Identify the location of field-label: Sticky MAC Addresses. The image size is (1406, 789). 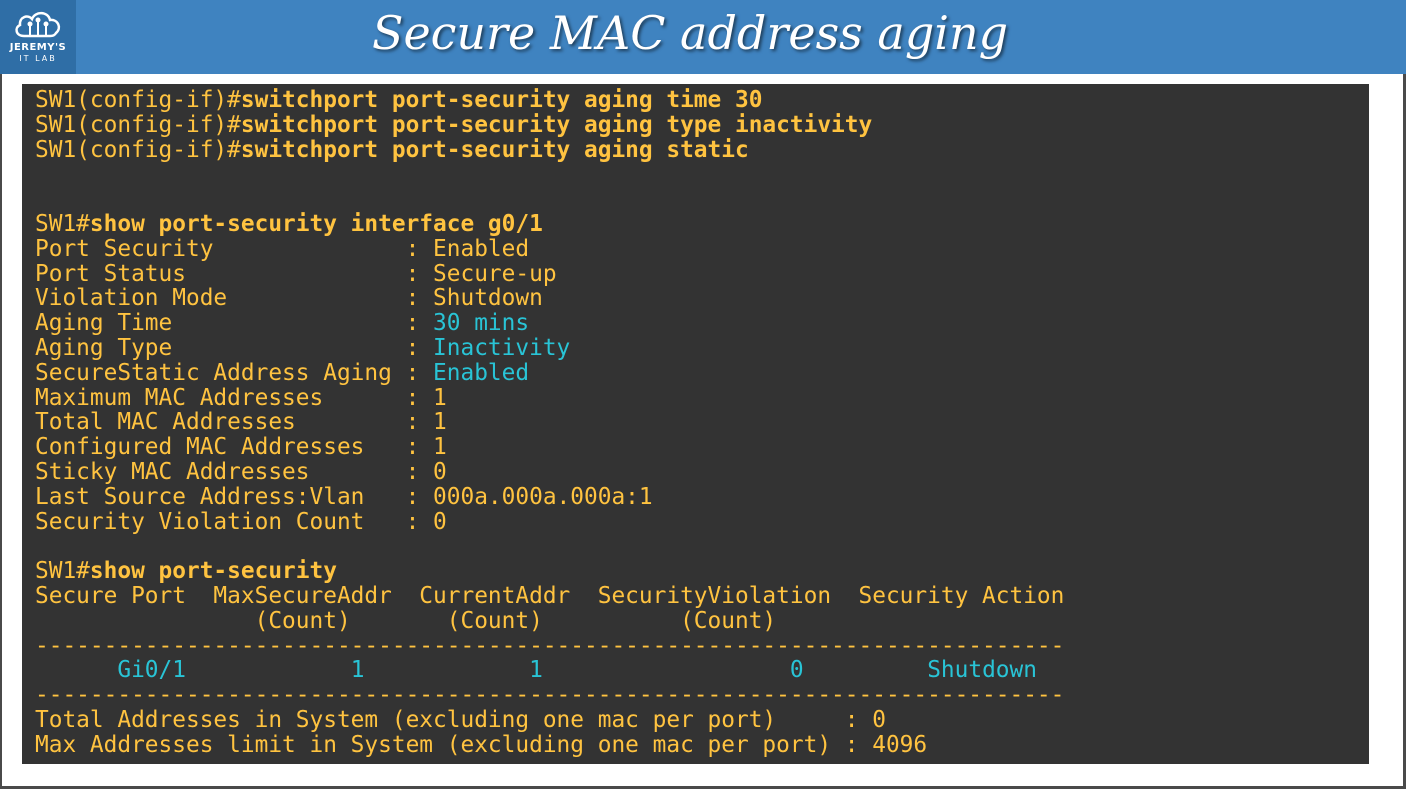
(220, 471).